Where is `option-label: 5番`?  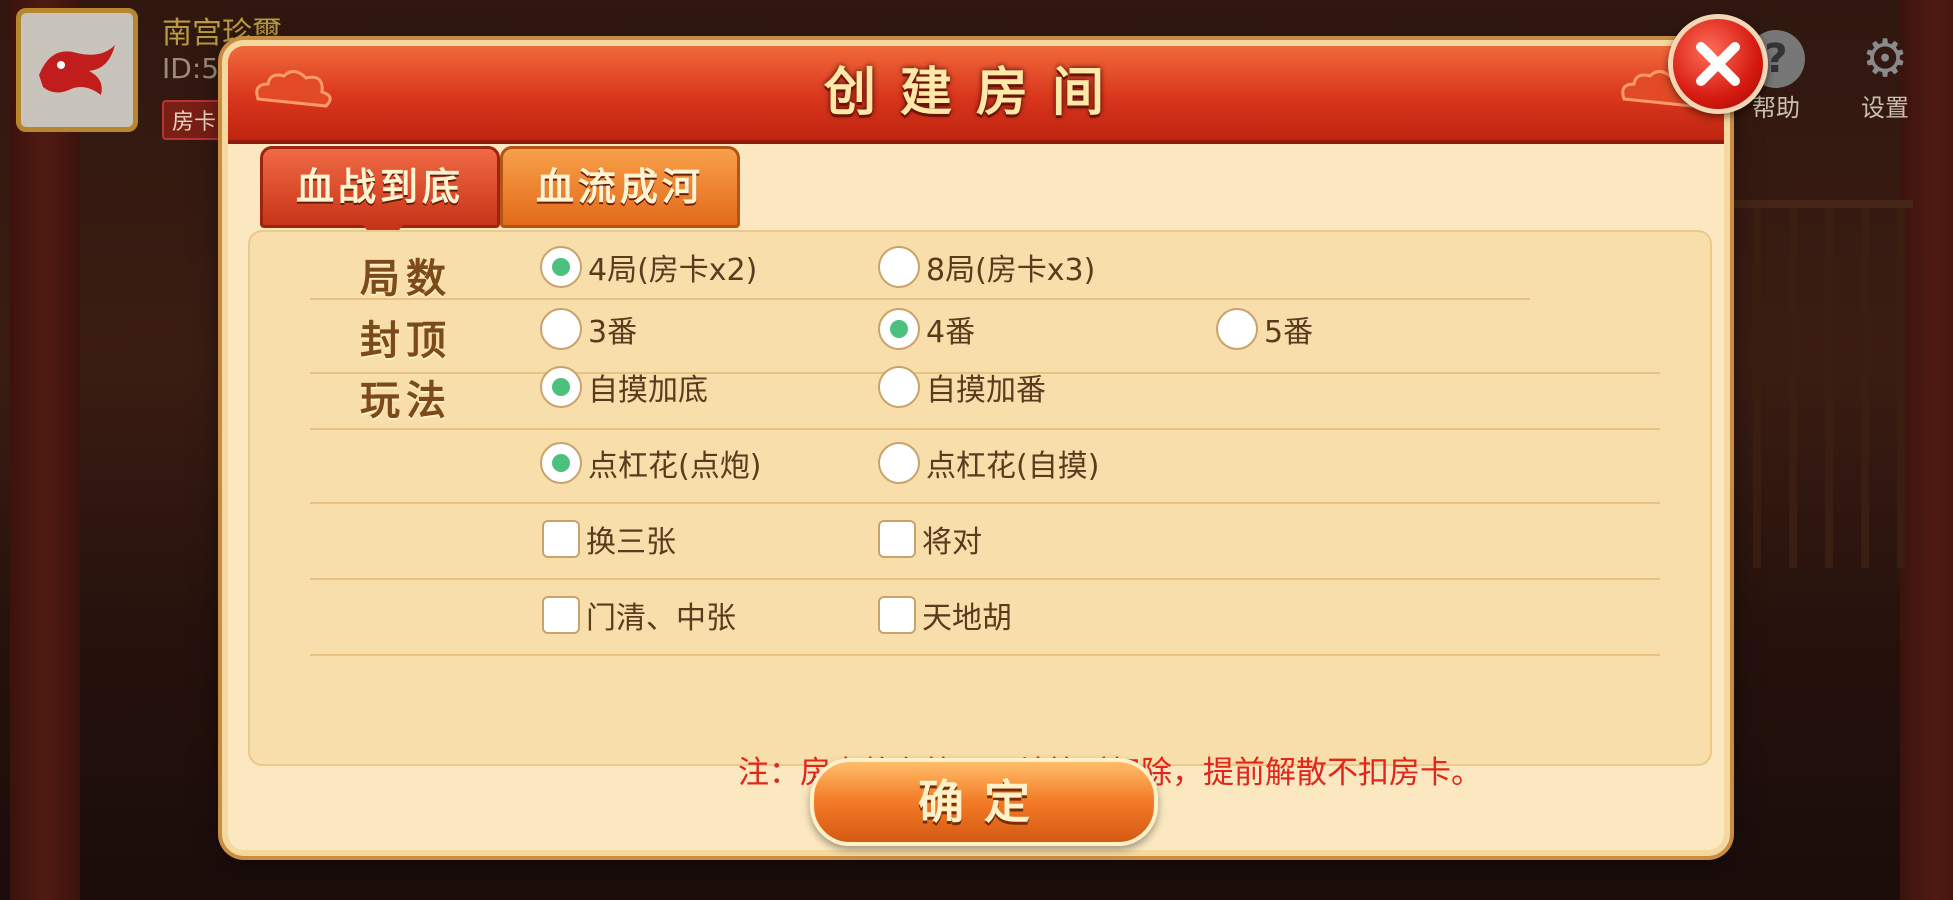
option-label: 5番 is located at coordinates (1289, 332).